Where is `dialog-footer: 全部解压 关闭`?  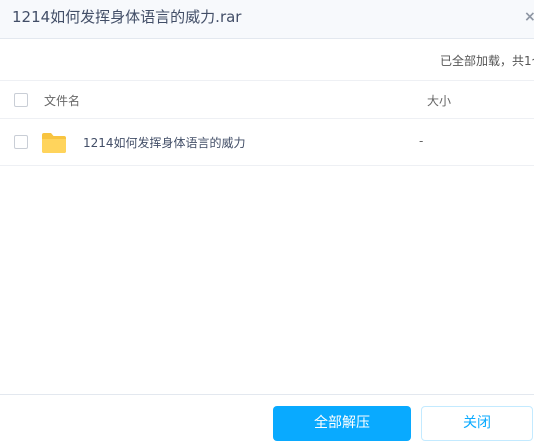 dialog-footer: 全部解压 关闭 is located at coordinates (267, 420).